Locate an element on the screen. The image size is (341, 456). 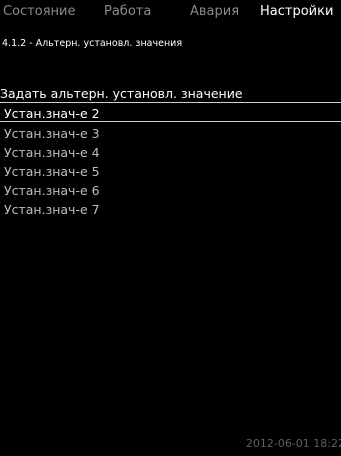
section-title: Задать альтерн. установл. значение is located at coordinates (121, 93).